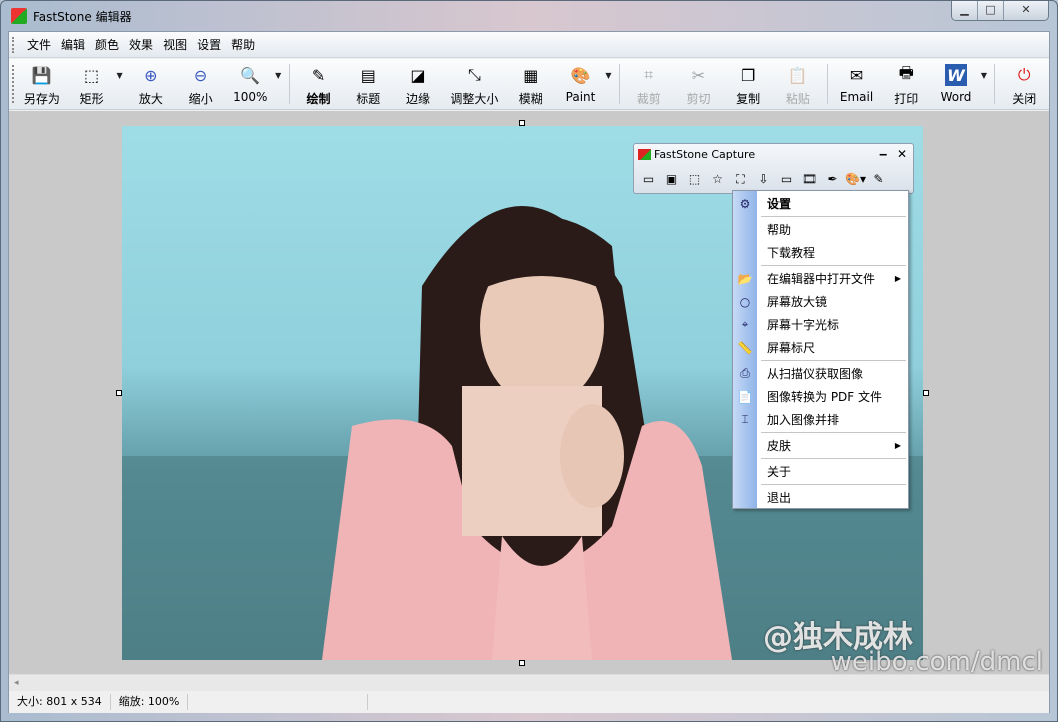 The width and height of the screenshot is (1058, 722). What do you see at coordinates (580, 97) in the screenshot?
I see `toolbar-label: Paint` at bounding box center [580, 97].